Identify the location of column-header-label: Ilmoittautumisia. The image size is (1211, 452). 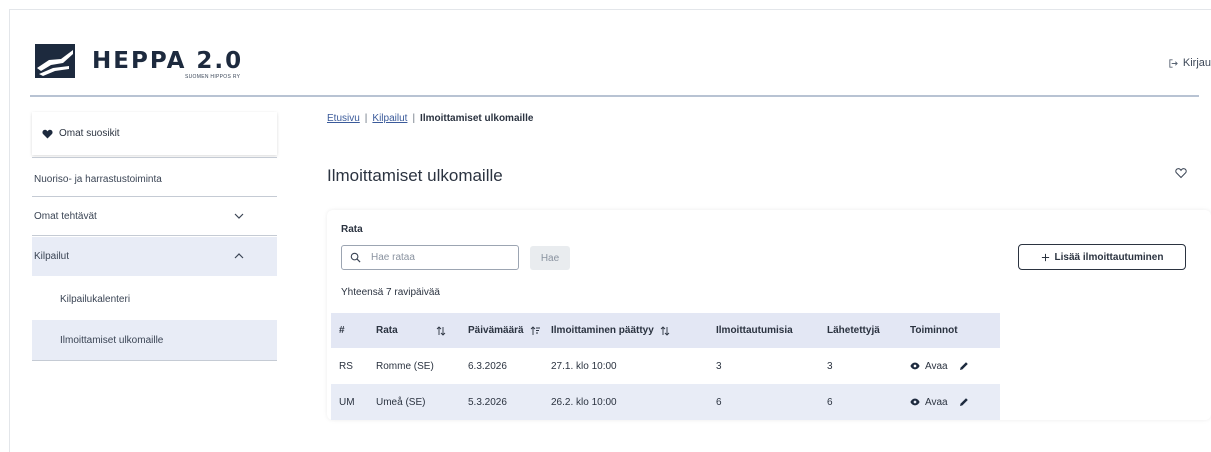
(754, 330).